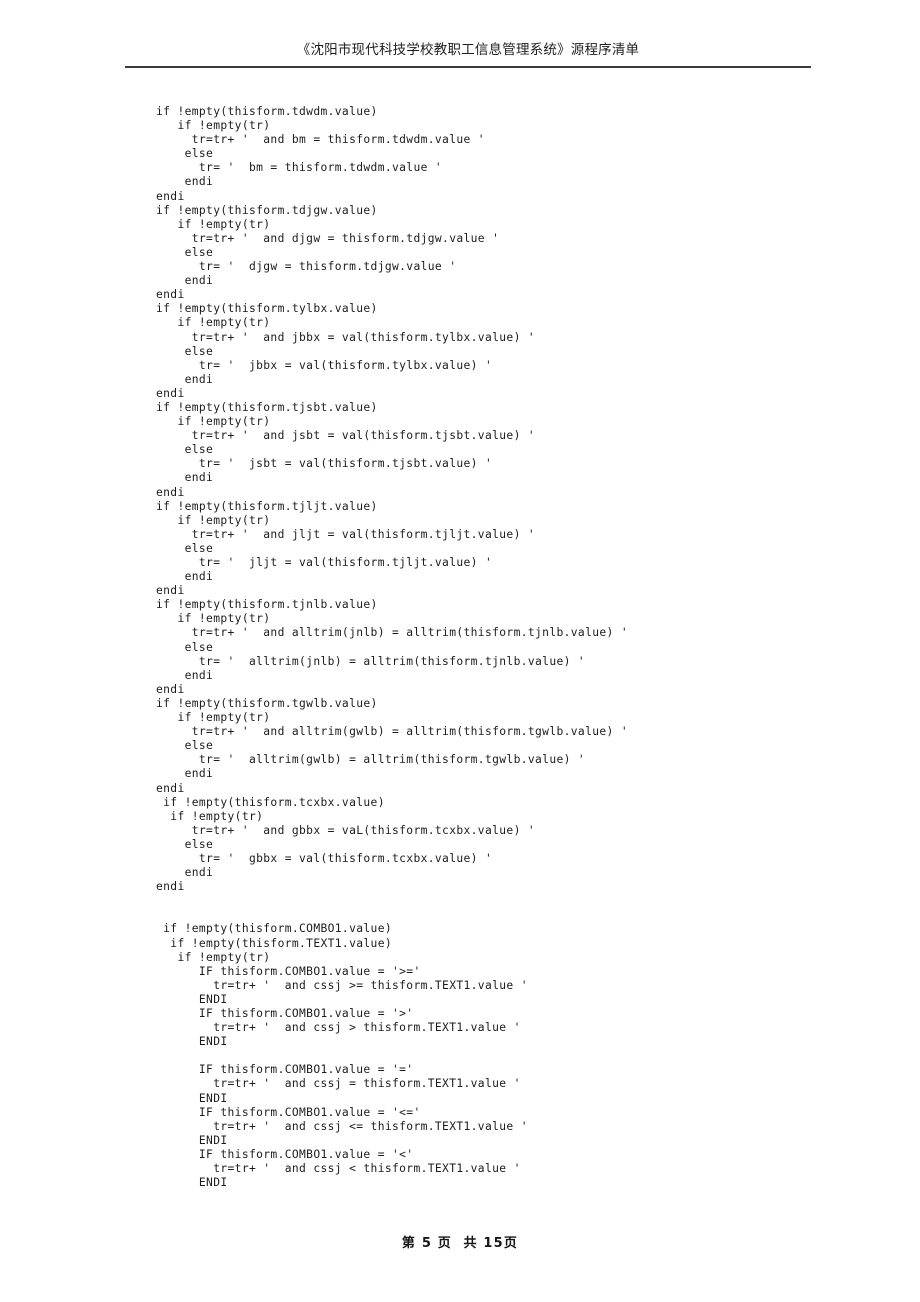 The width and height of the screenshot is (920, 1302). I want to click on page-header: 《沈阳市现代科技学校教职工信息管理系统》源程序清单, so click(468, 50).